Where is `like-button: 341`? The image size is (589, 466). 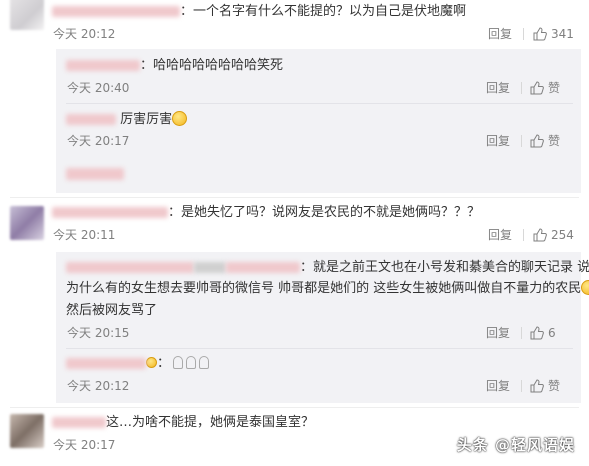
like-button: 341 is located at coordinates (553, 34).